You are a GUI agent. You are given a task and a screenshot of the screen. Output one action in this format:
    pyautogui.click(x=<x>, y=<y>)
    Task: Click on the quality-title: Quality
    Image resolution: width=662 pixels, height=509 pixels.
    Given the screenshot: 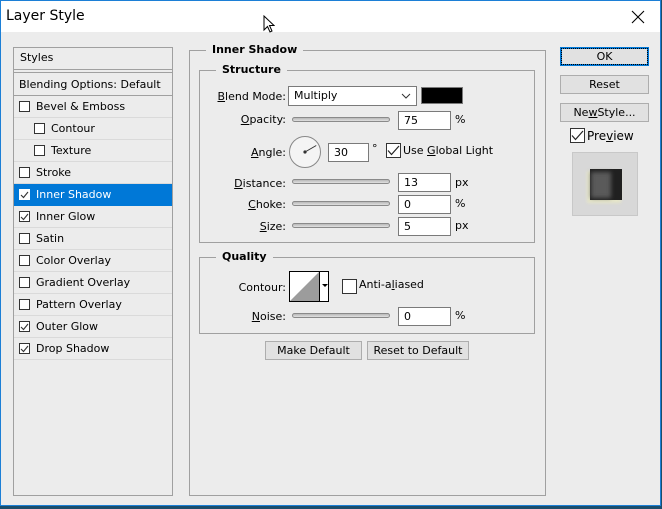 What is the action you would take?
    pyautogui.click(x=244, y=256)
    